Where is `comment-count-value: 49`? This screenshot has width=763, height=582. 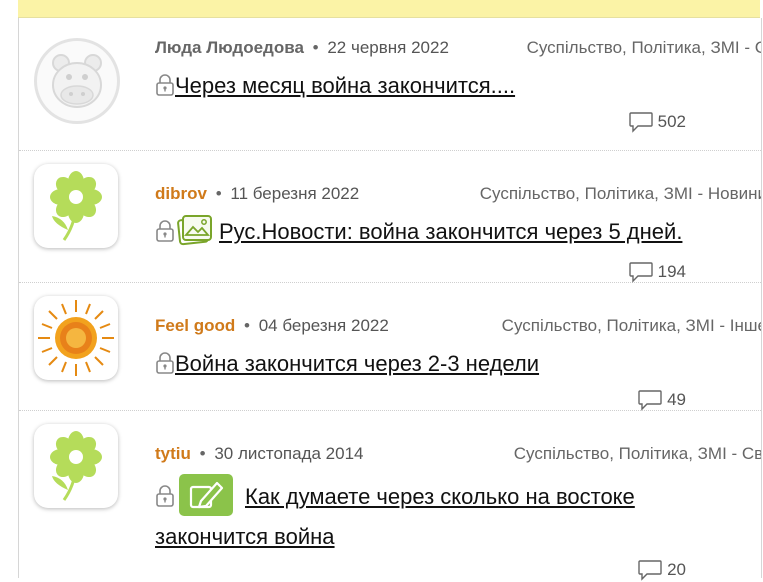
comment-count-value: 49 is located at coordinates (676, 399).